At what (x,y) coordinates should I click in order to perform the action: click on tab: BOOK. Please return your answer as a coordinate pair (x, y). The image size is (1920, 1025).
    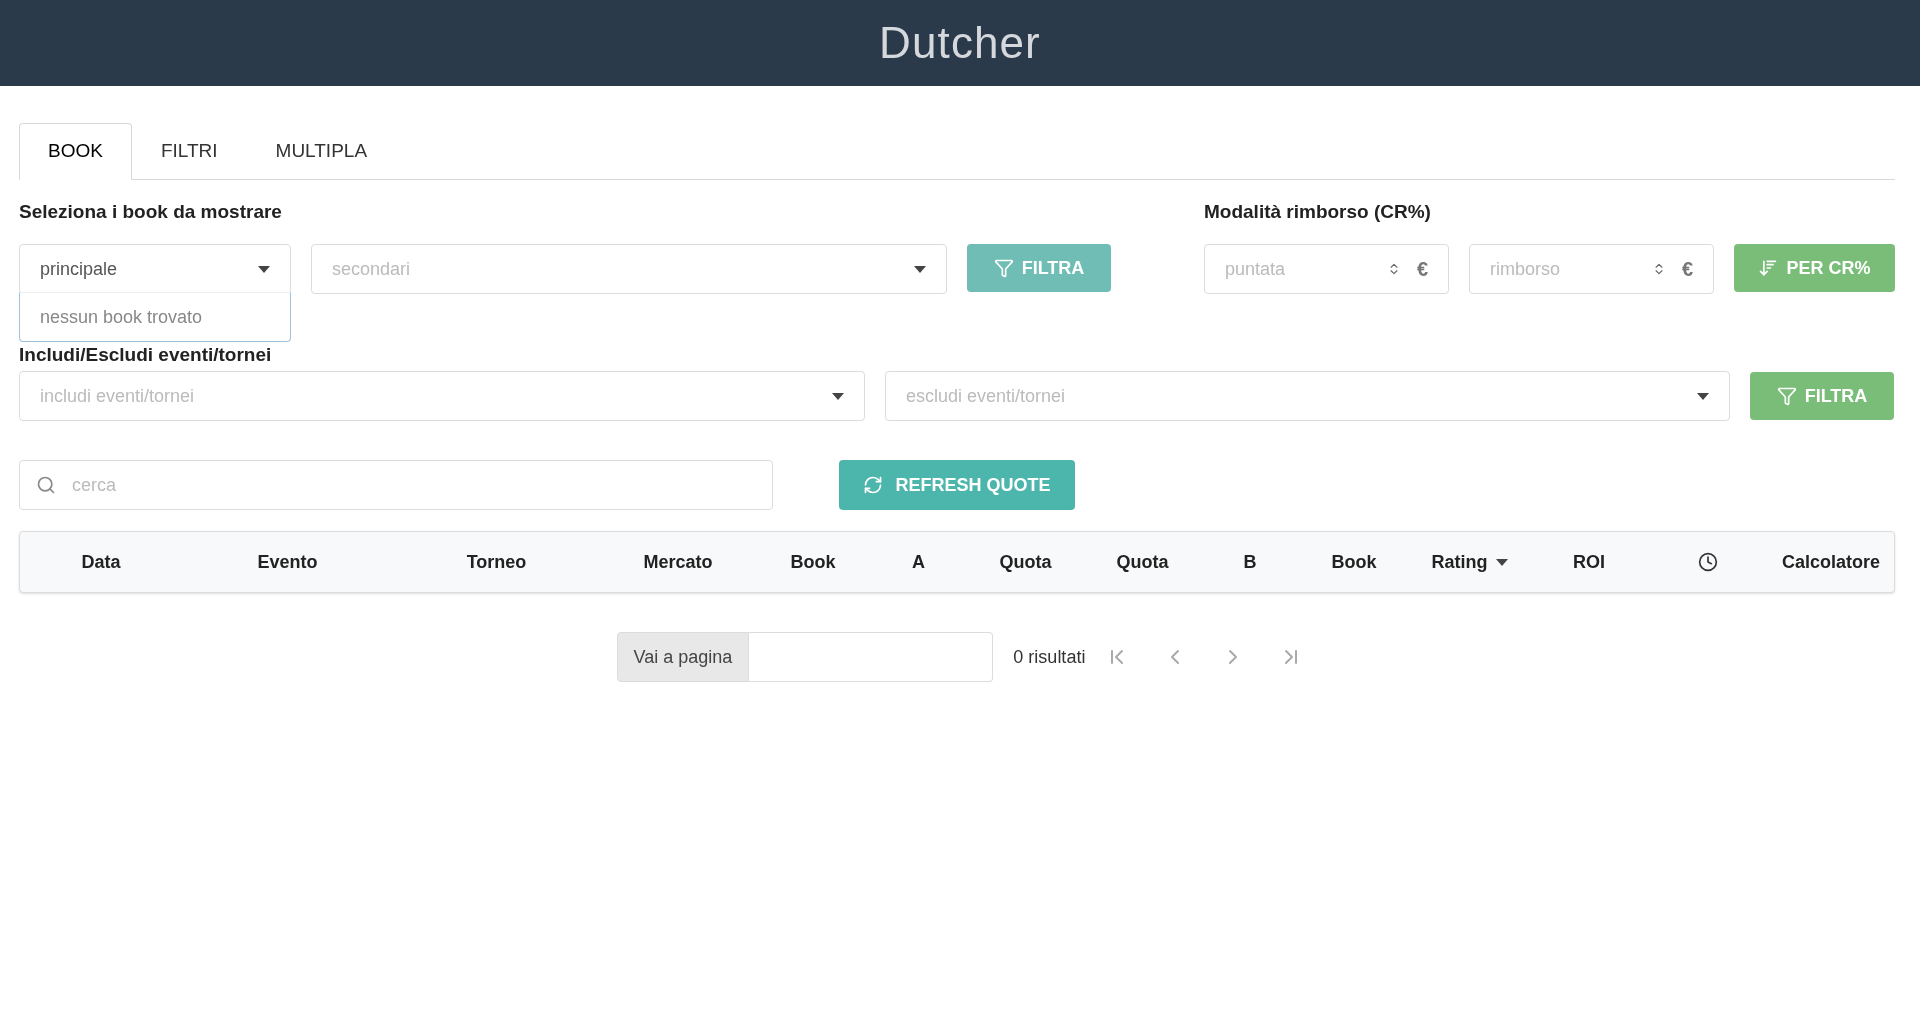
    Looking at the image, I should click on (75, 151).